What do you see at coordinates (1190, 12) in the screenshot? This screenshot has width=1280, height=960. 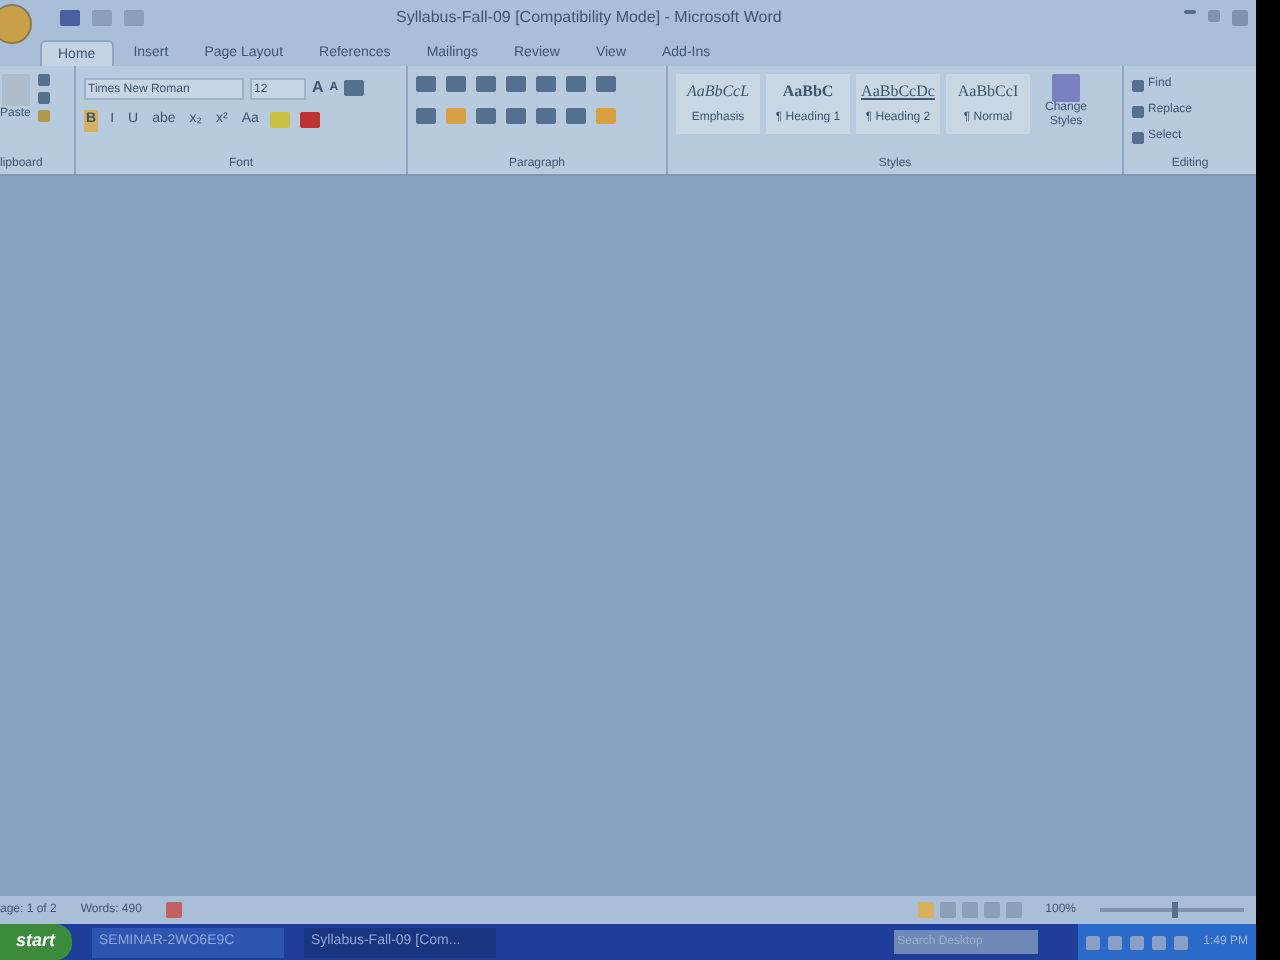 I see `minimize-icon` at bounding box center [1190, 12].